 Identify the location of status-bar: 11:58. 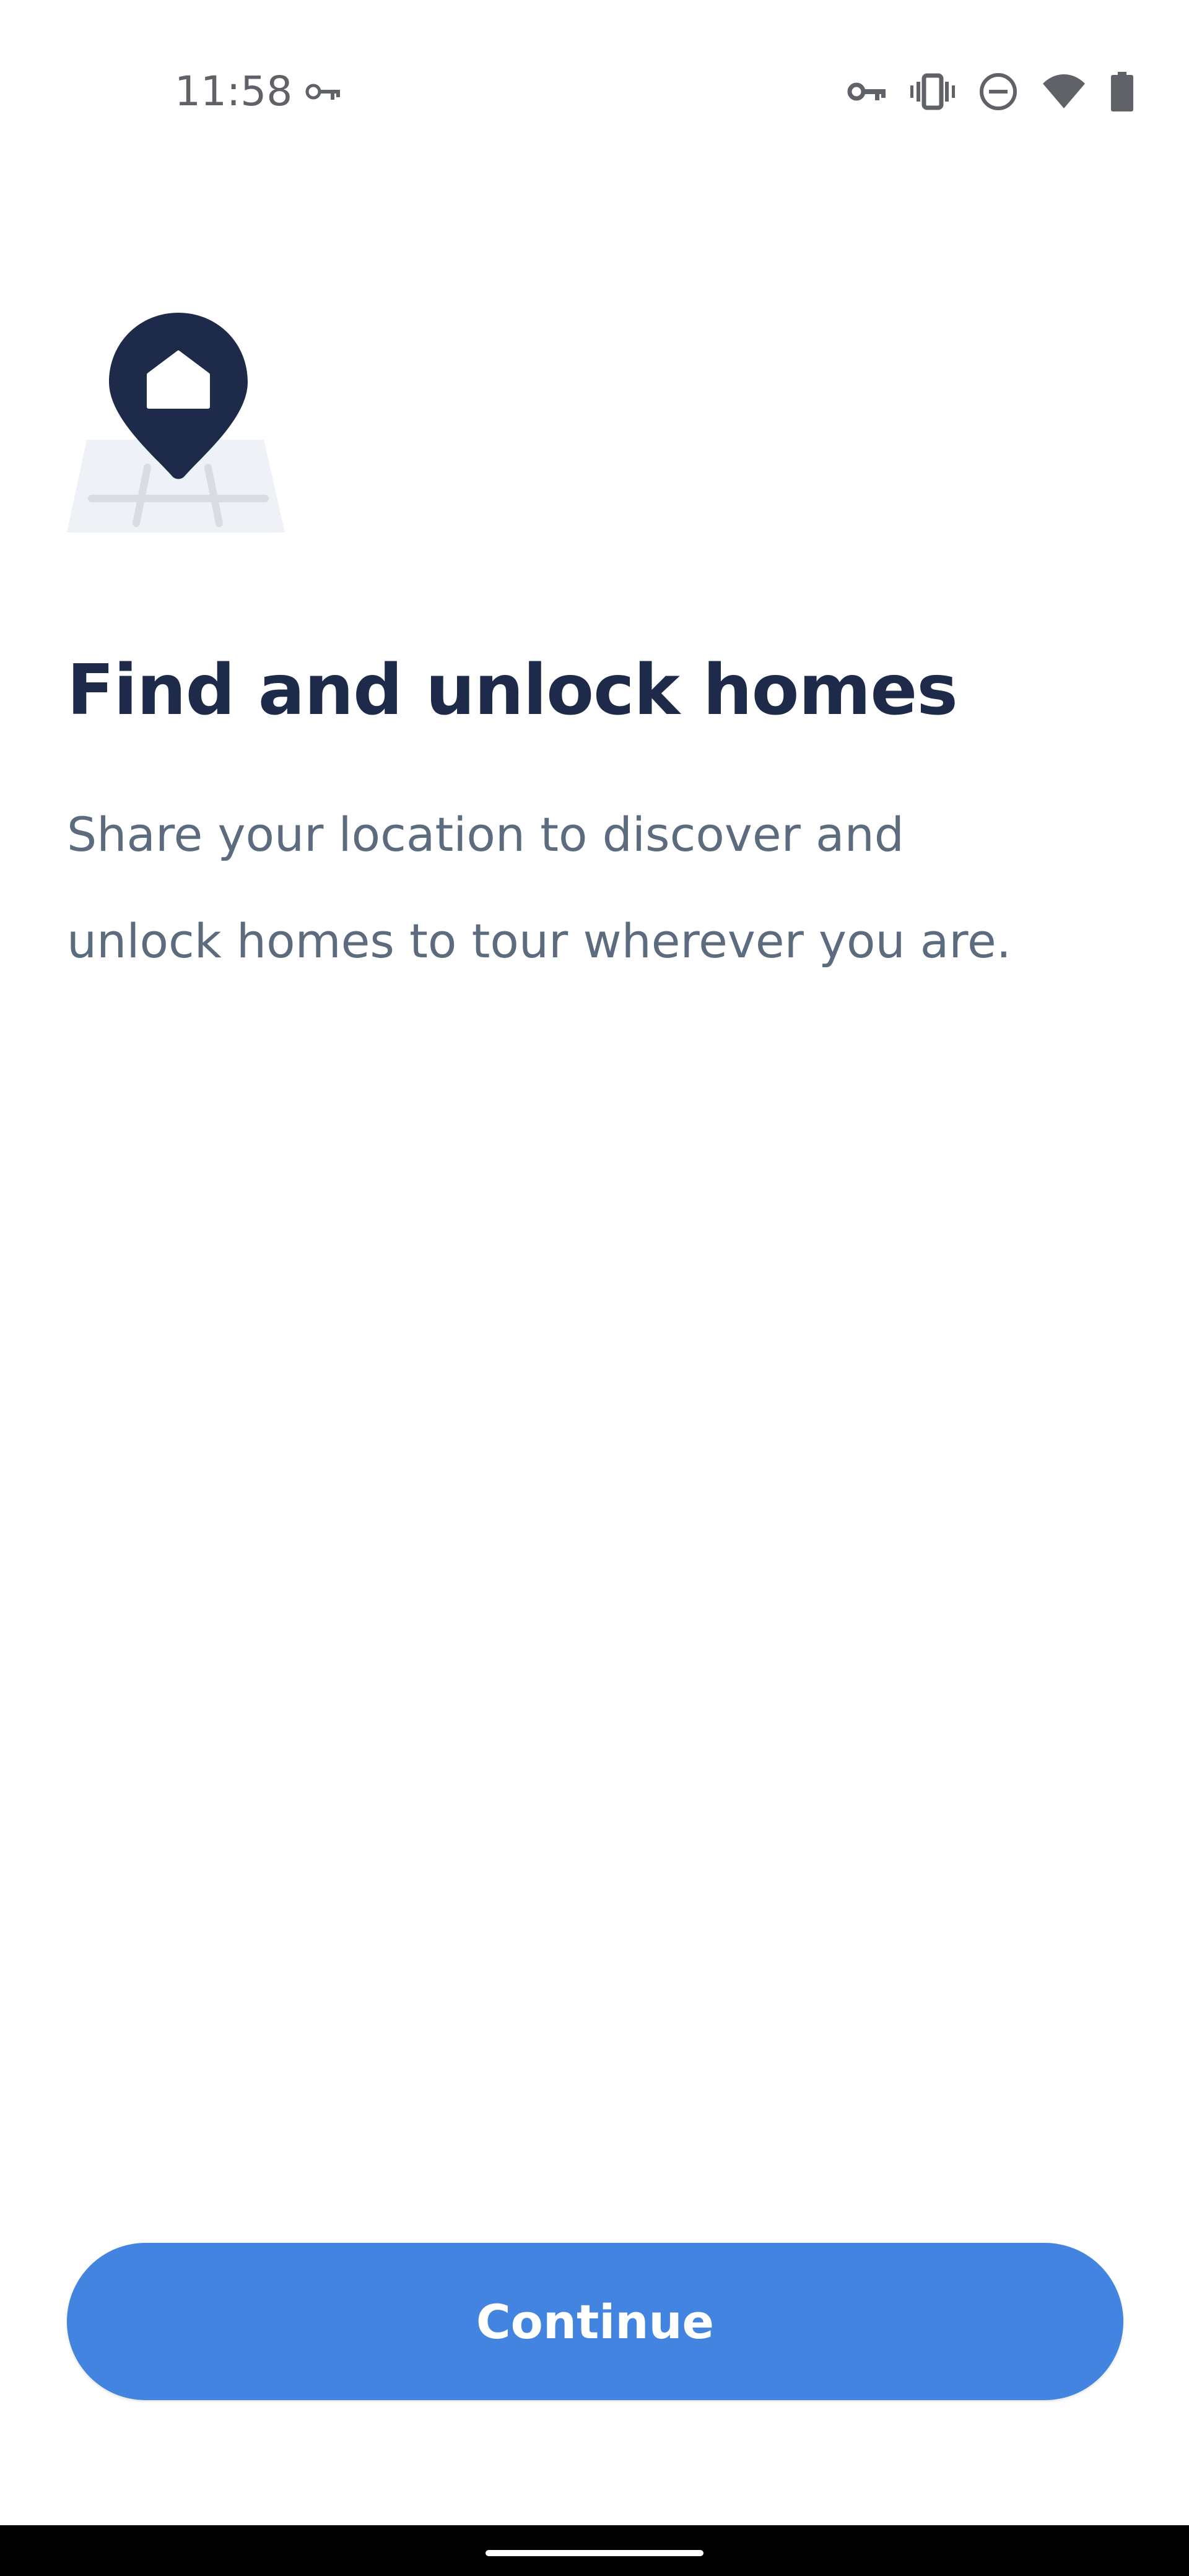
(594, 93).